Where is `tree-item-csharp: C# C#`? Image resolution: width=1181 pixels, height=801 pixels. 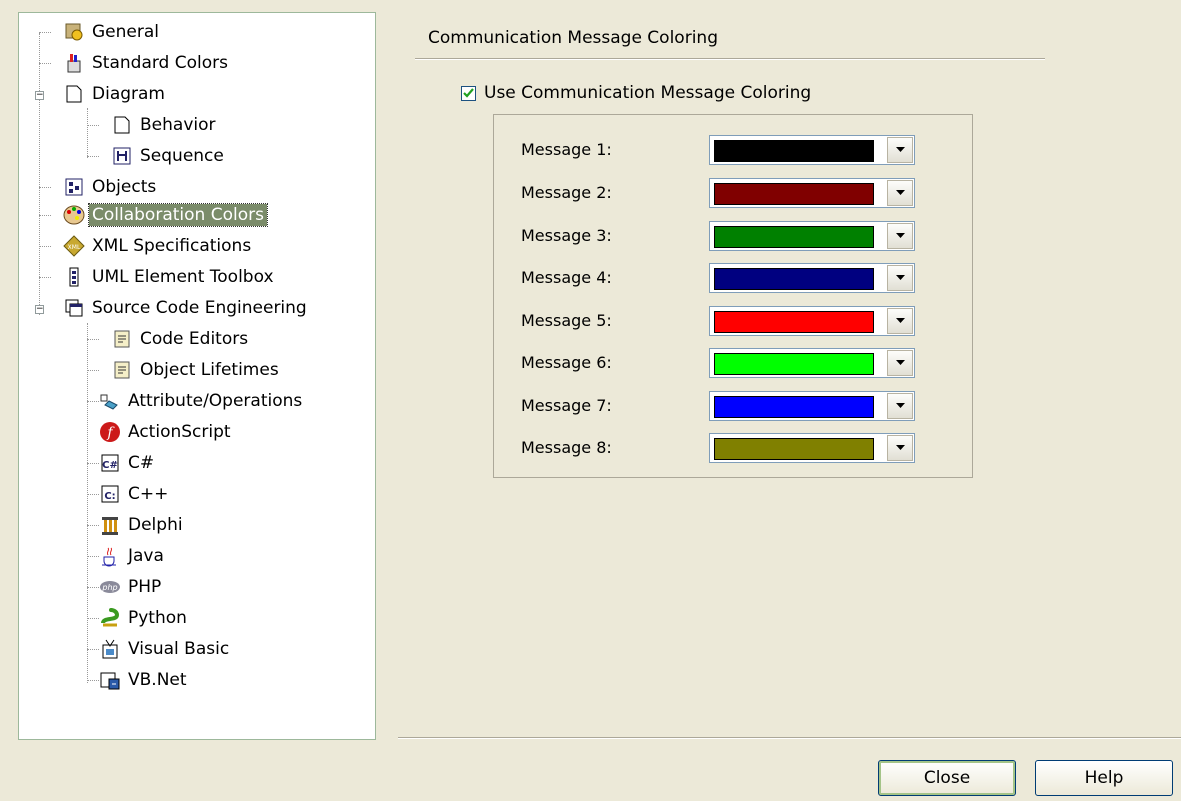
tree-item-csharp: C# C# is located at coordinates (128, 463).